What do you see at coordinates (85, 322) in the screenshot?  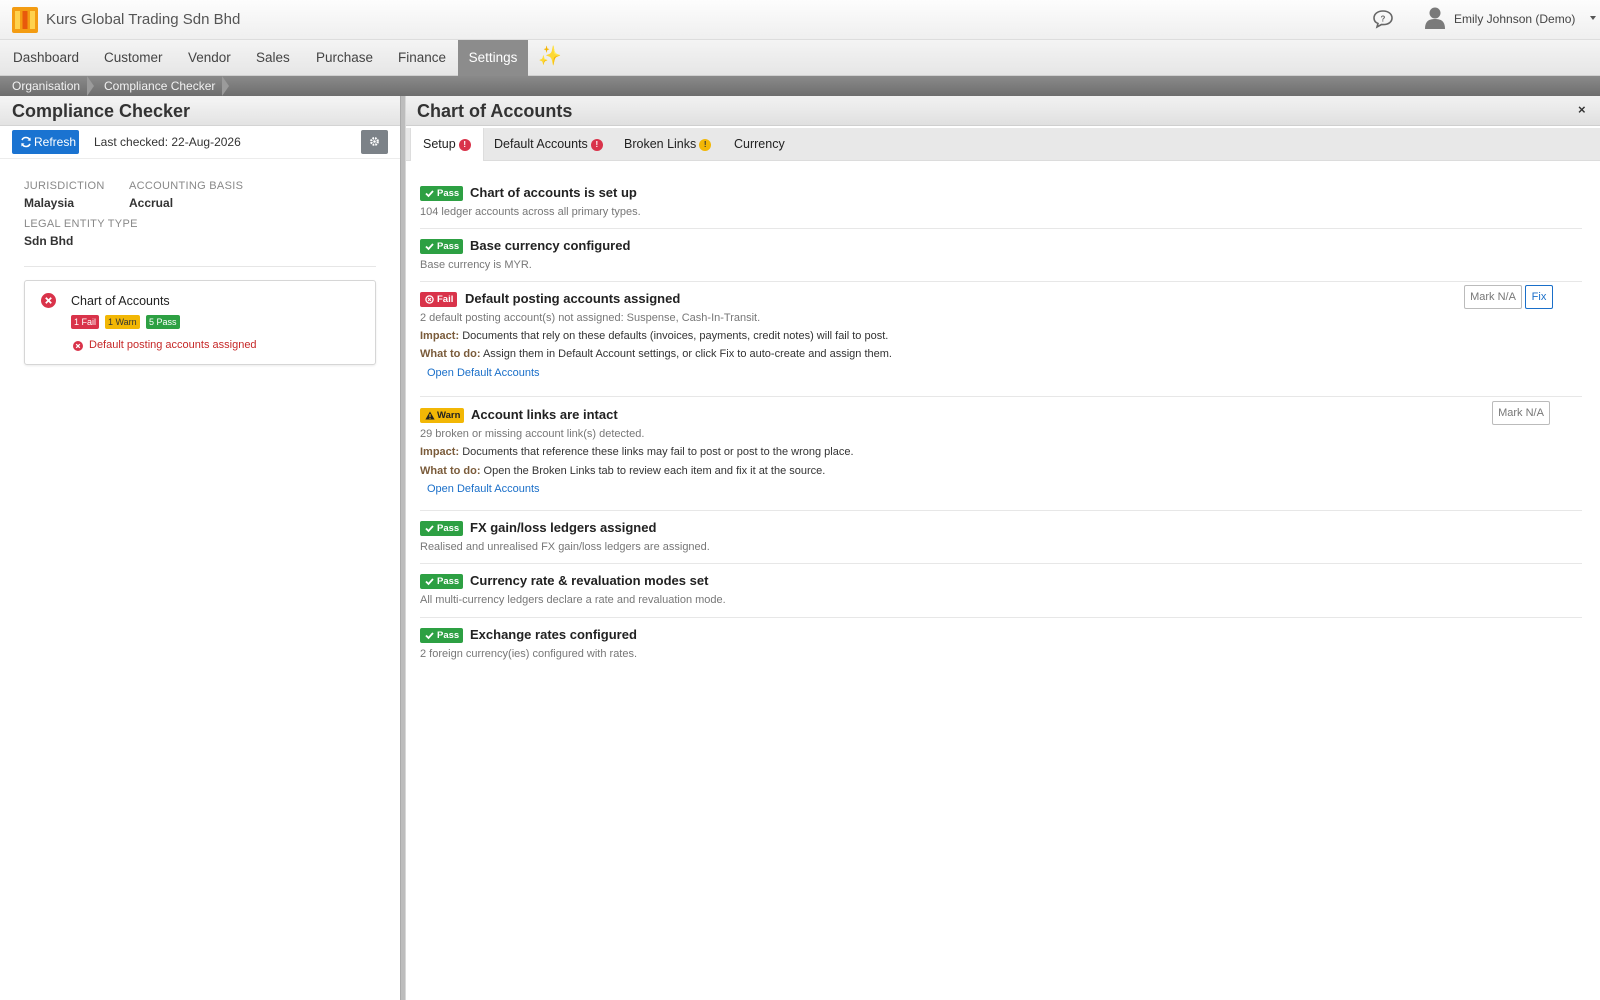 I see `fail-count-badge: 1 Fail` at bounding box center [85, 322].